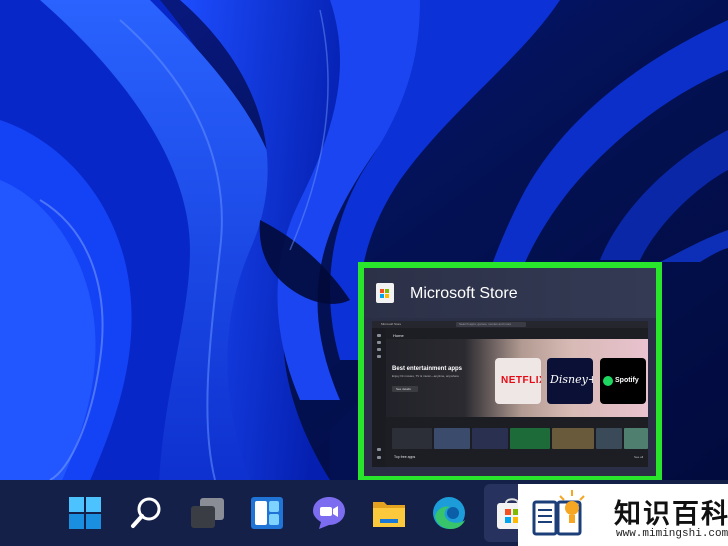  Describe the element at coordinates (671, 514) in the screenshot. I see `watermark-name: 知识百科` at that location.